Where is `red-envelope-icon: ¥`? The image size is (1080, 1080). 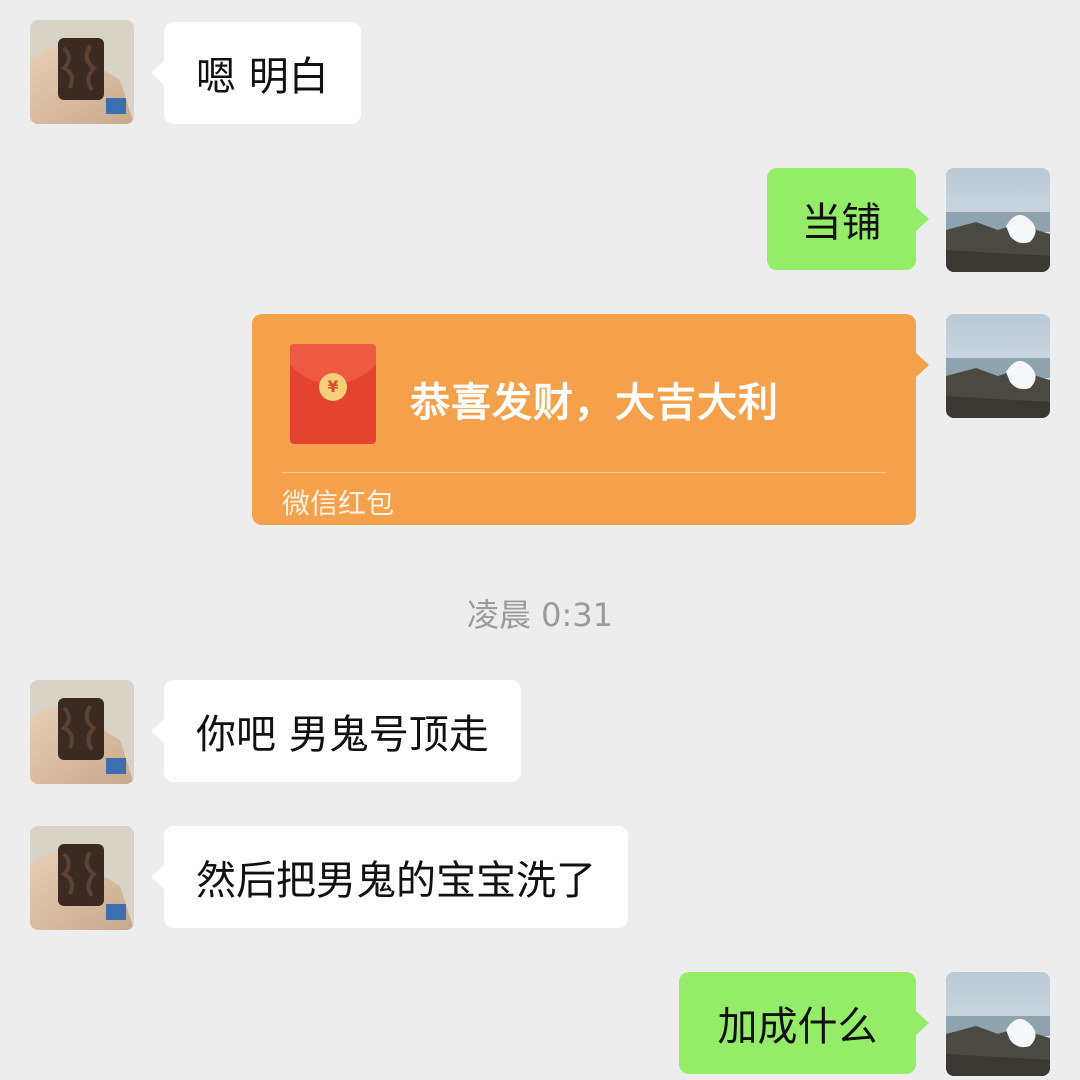 red-envelope-icon: ¥ is located at coordinates (333, 394).